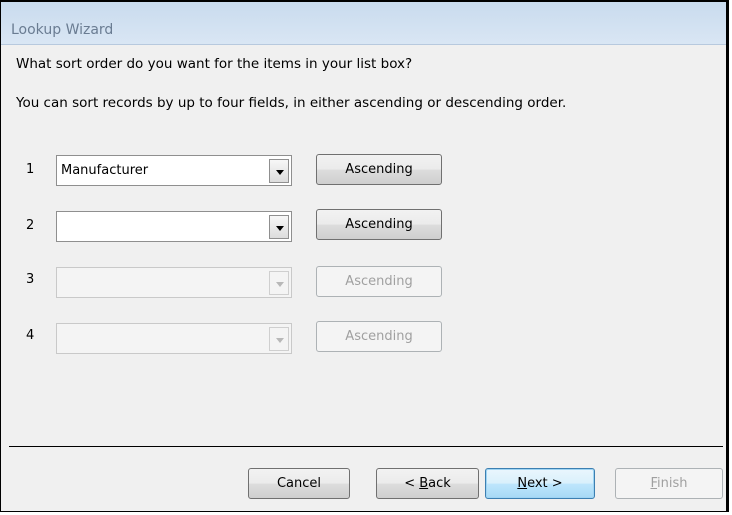 The height and width of the screenshot is (515, 732). Describe the element at coordinates (174, 170) in the screenshot. I see `sort-field-combo-1: Manufacturer` at that location.